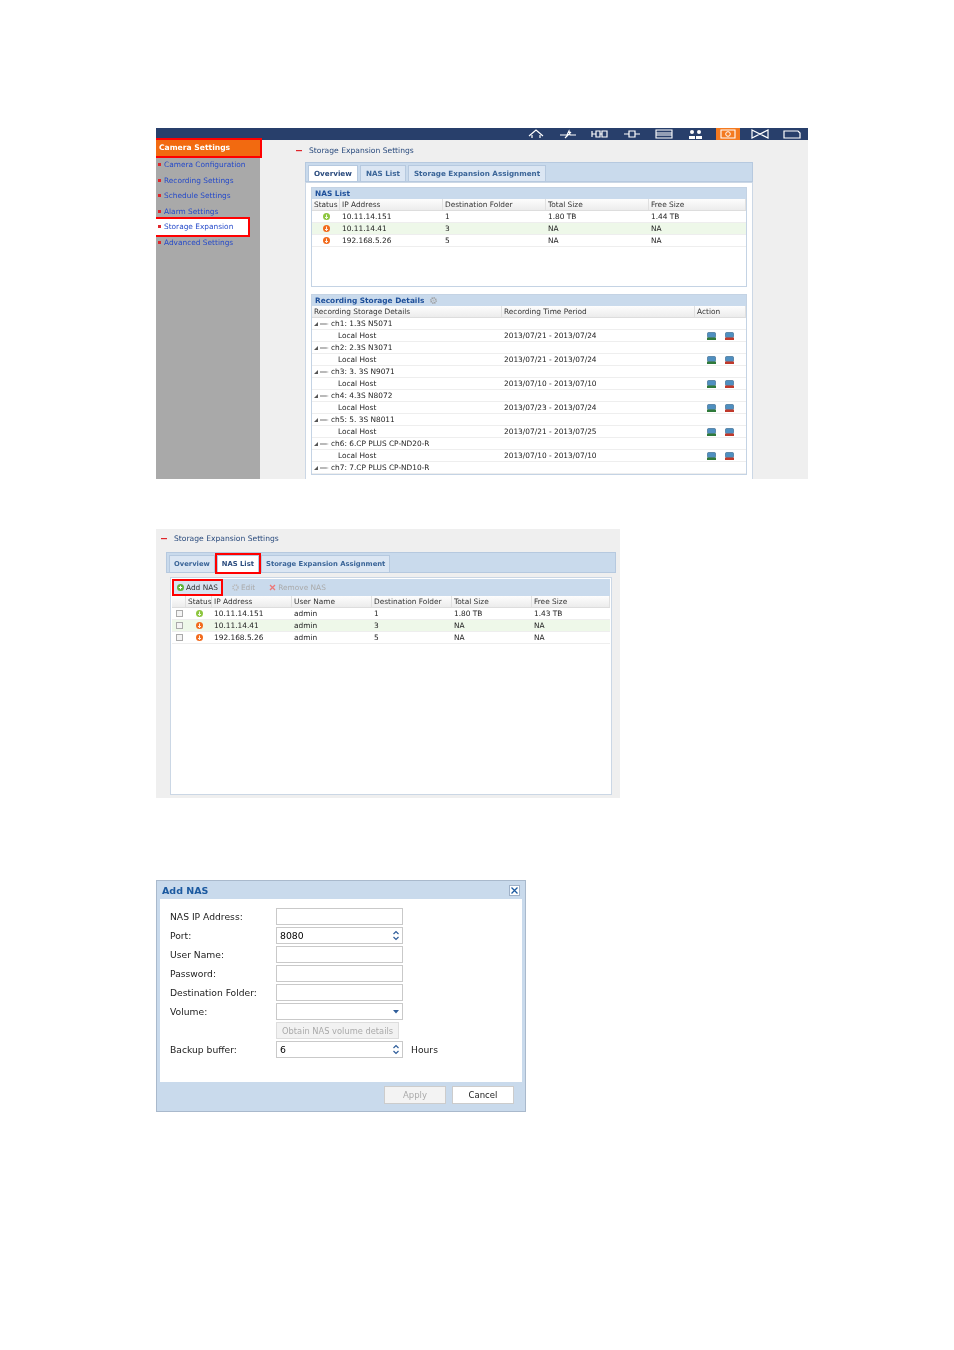 The image size is (954, 1350). I want to click on close-button, so click(514, 890).